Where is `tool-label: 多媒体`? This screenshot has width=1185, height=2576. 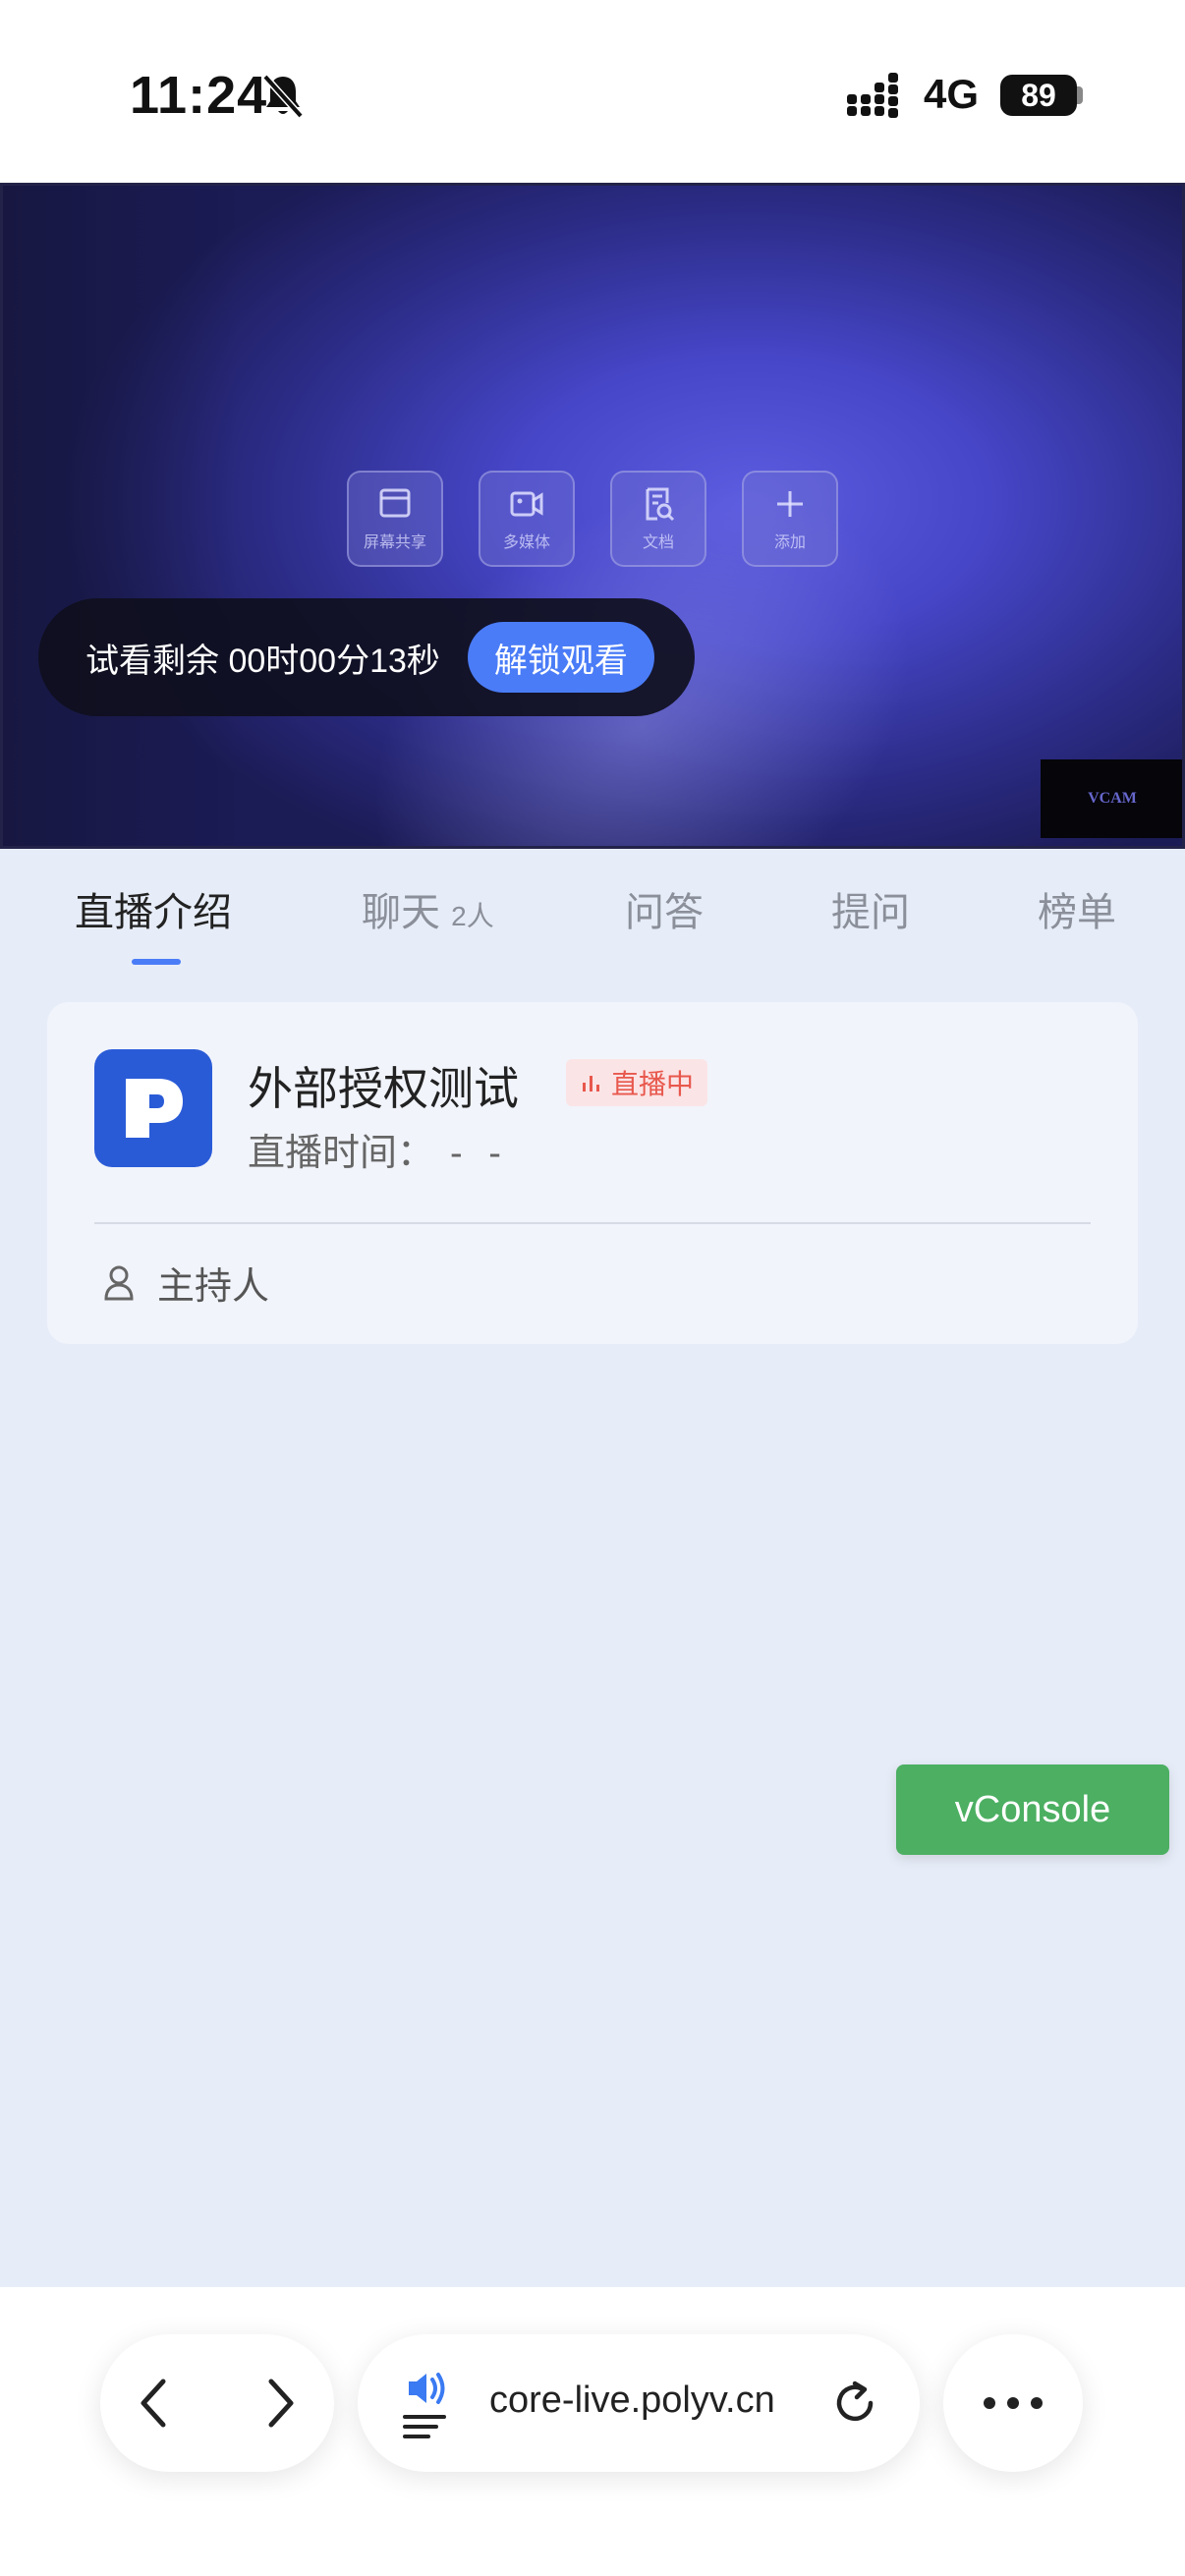
tool-label: 多媒体 is located at coordinates (526, 542).